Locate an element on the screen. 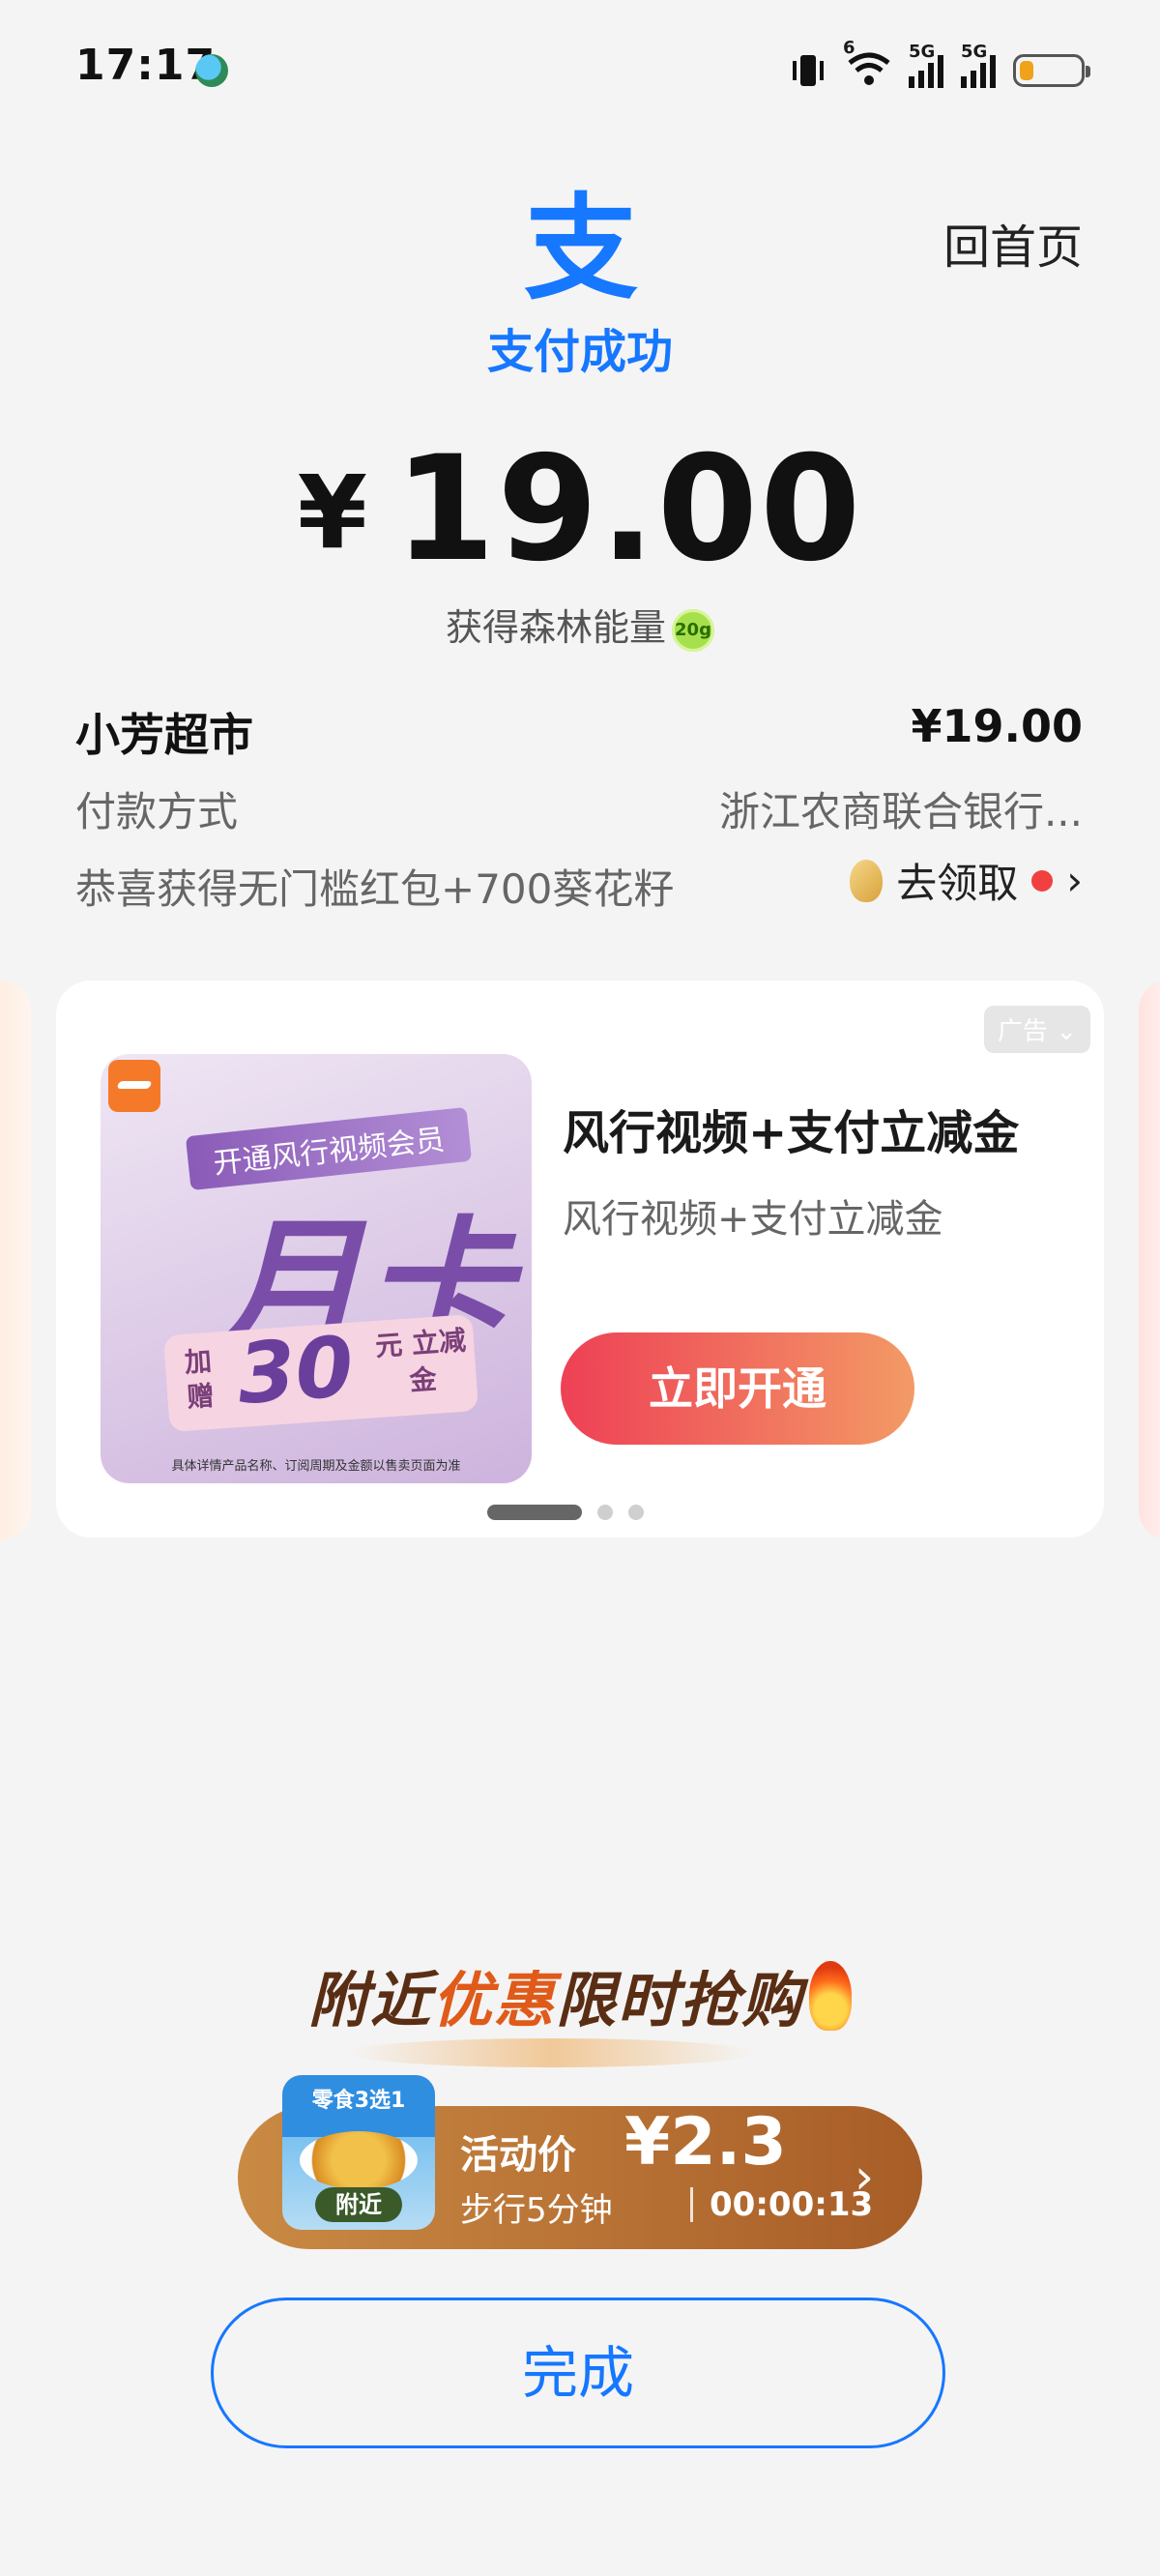 This screenshot has height=2576, width=1160. globe-icon is located at coordinates (211, 70).